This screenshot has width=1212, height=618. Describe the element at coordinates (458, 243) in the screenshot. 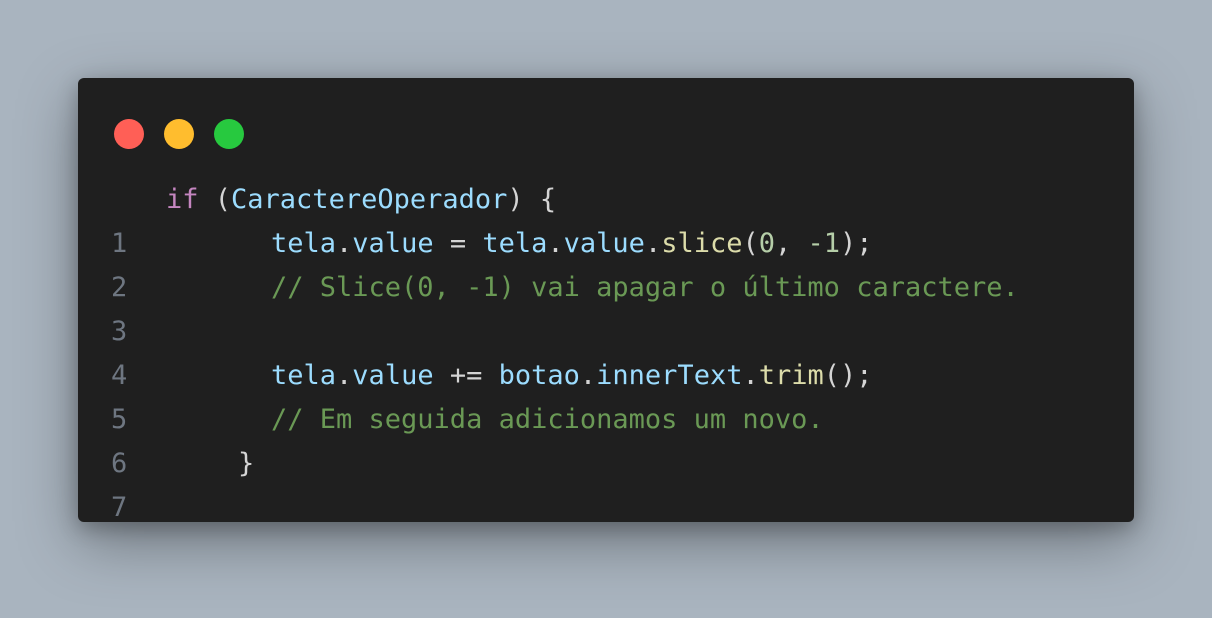

I see `code-token: =` at that location.